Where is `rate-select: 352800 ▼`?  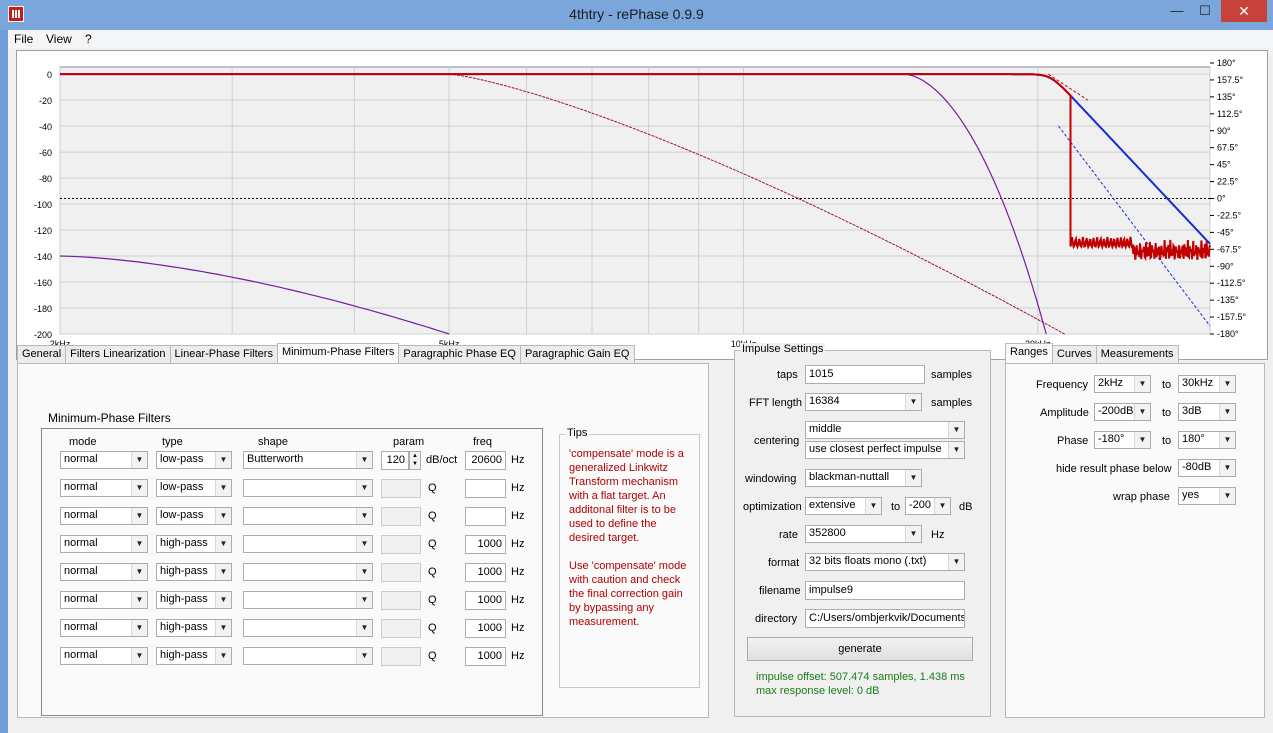
rate-select: 352800 ▼ is located at coordinates (863, 534).